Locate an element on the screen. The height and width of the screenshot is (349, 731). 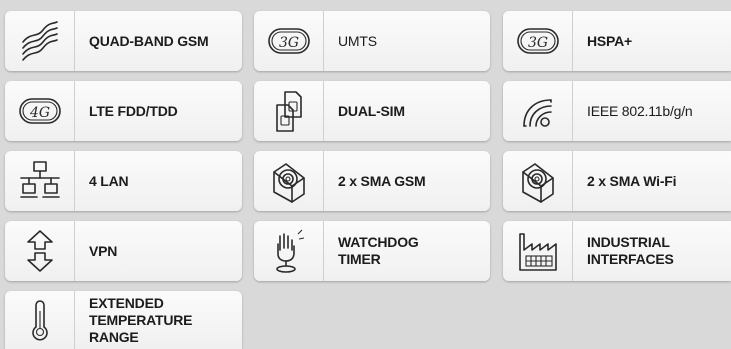
icon-text: 4G is located at coordinates (38, 113).